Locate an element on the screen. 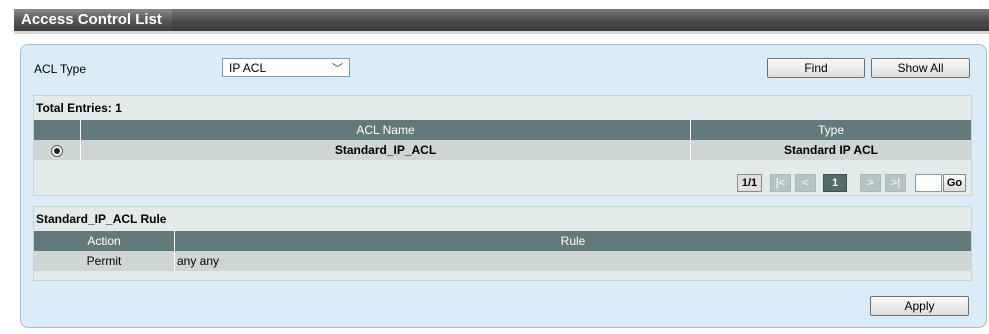 Image resolution: width=989 pixels, height=334 pixels. rule-table-header: Action Rule is located at coordinates (502, 241).